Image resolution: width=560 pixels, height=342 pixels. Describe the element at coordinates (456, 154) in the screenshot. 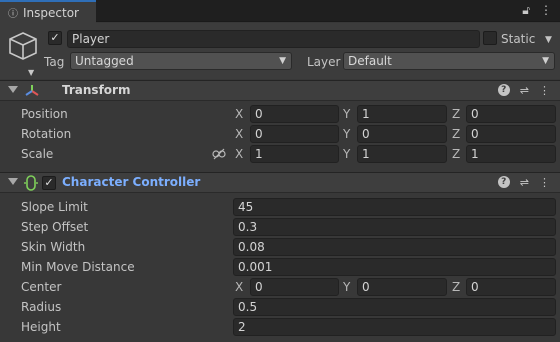

I see `scale-z-axis: Z` at that location.